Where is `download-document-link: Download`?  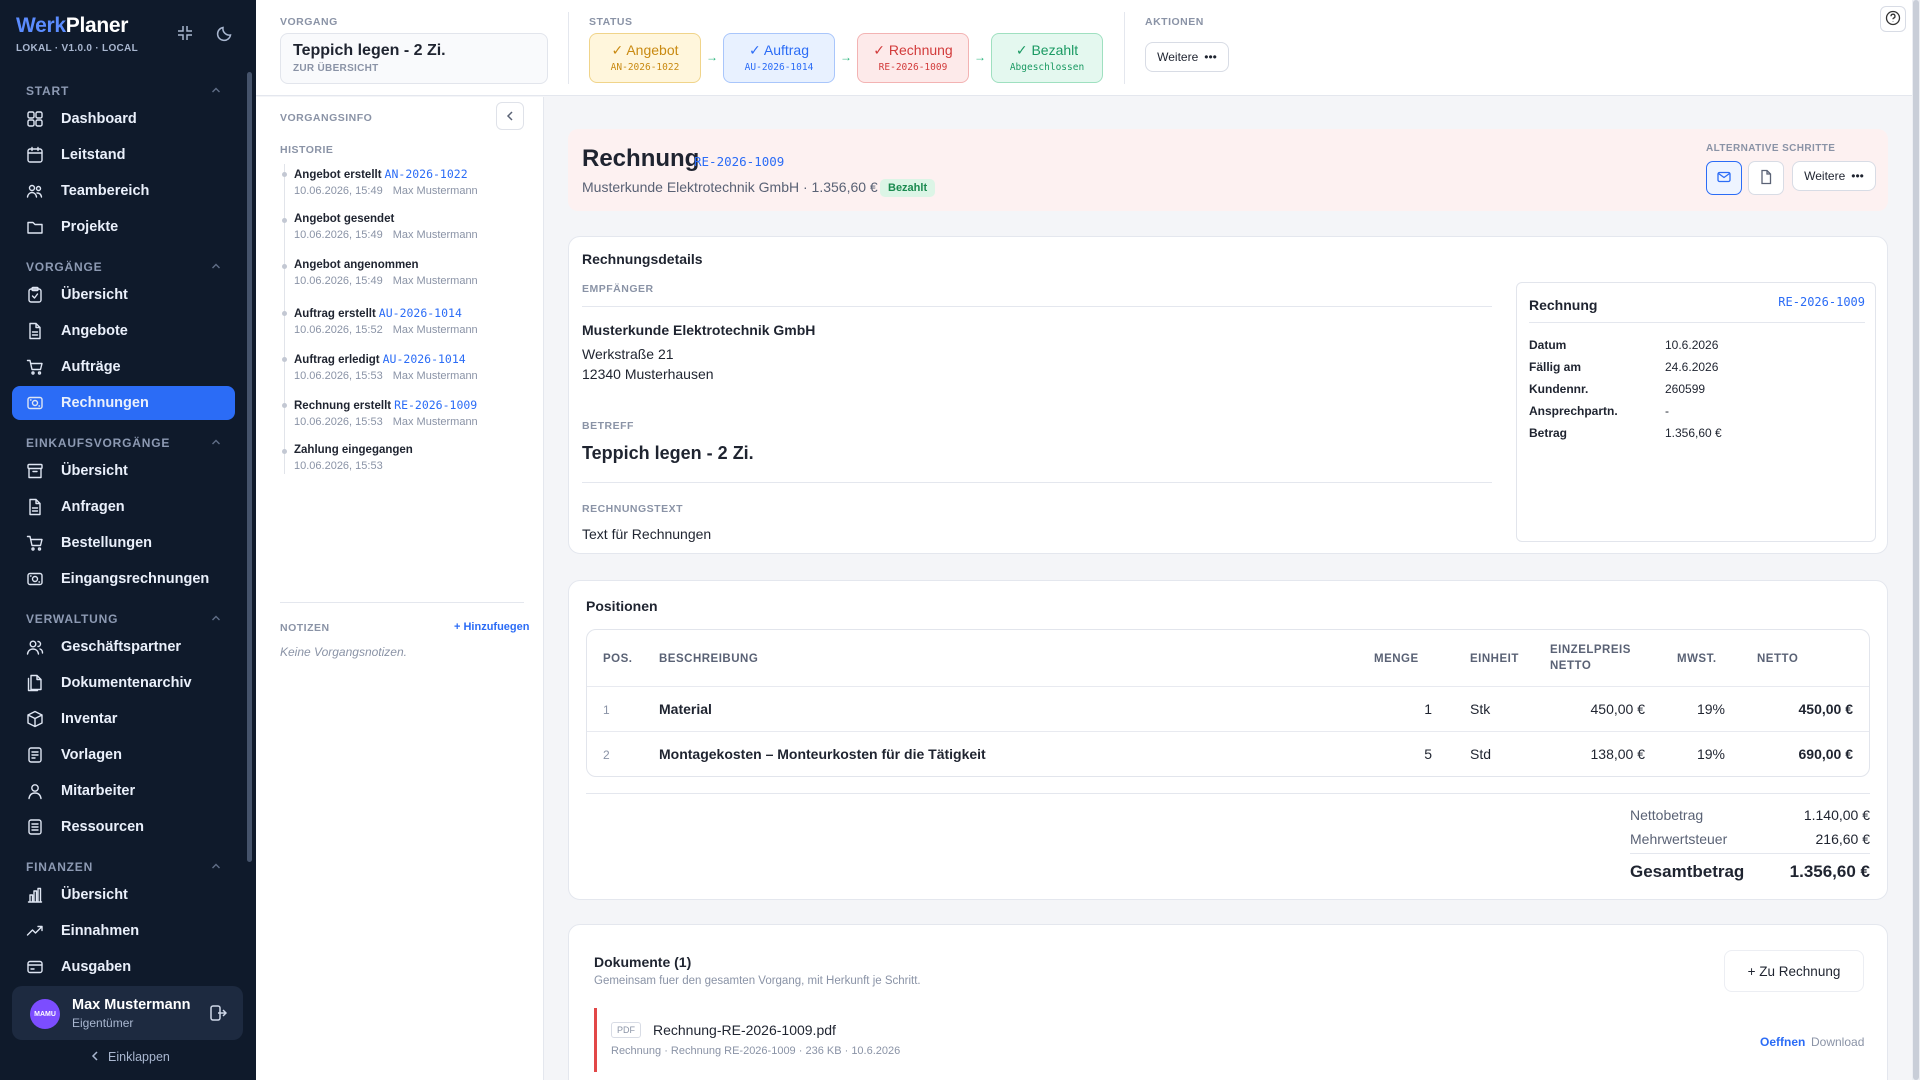 download-document-link: Download is located at coordinates (1837, 1042).